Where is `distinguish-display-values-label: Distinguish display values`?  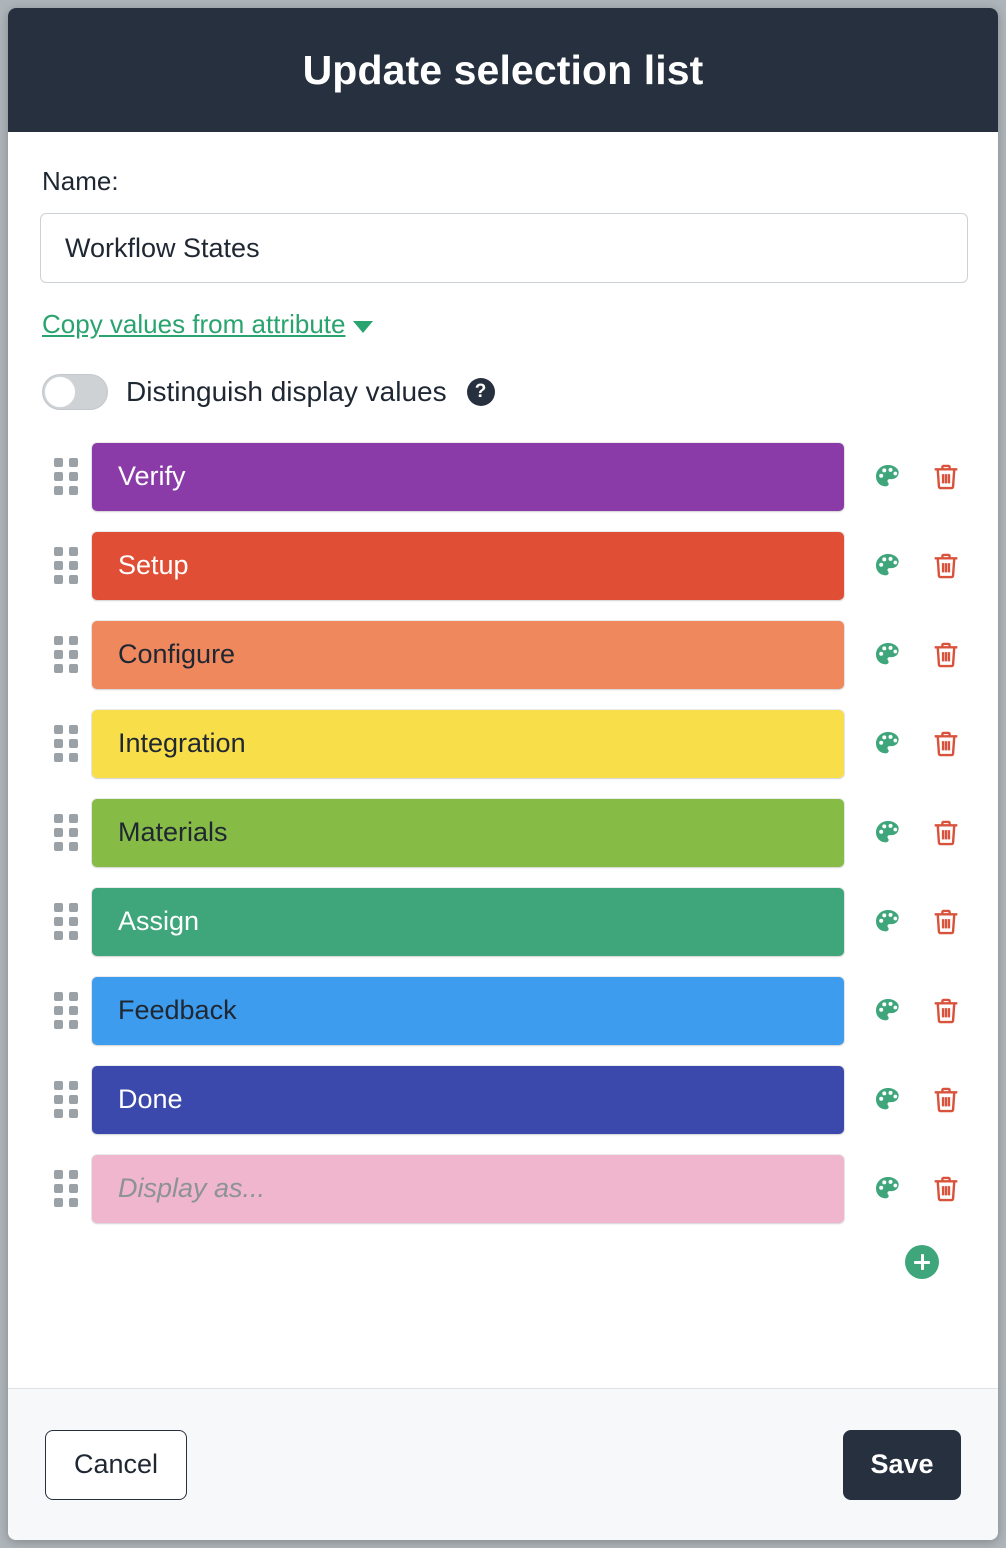 distinguish-display-values-label: Distinguish display values is located at coordinates (286, 391).